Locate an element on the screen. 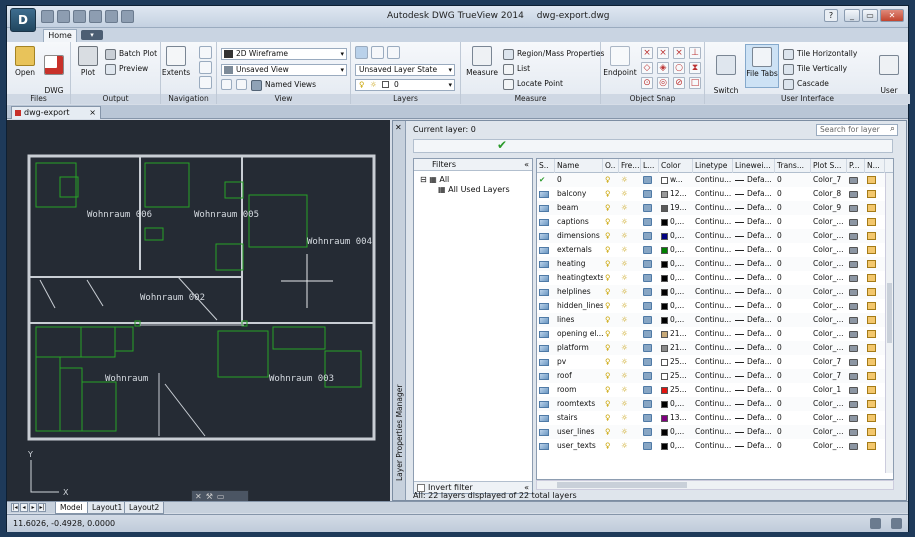 Image resolution: width=915 pixels, height=537 pixels. column-header: O.. is located at coordinates (611, 166).